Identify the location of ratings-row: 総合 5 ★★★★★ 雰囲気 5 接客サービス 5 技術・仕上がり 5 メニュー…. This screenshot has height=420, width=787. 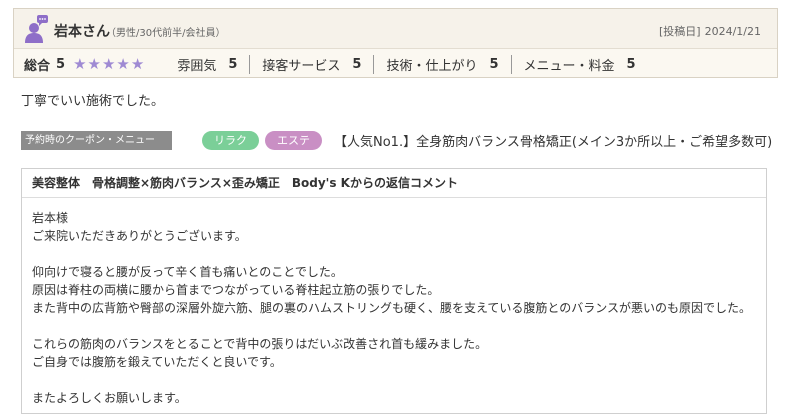
(395, 64).